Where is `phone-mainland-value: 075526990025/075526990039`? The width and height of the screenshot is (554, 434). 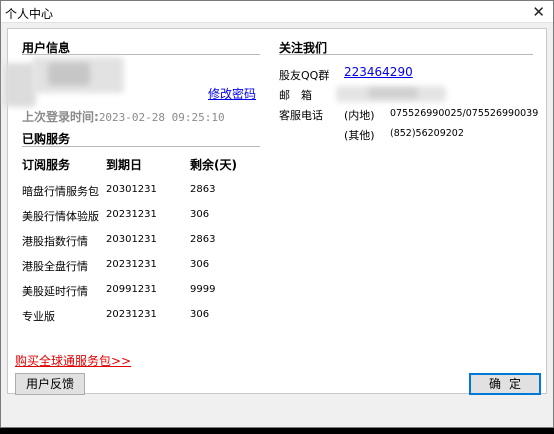 phone-mainland-value: 075526990025/075526990039 is located at coordinates (464, 113).